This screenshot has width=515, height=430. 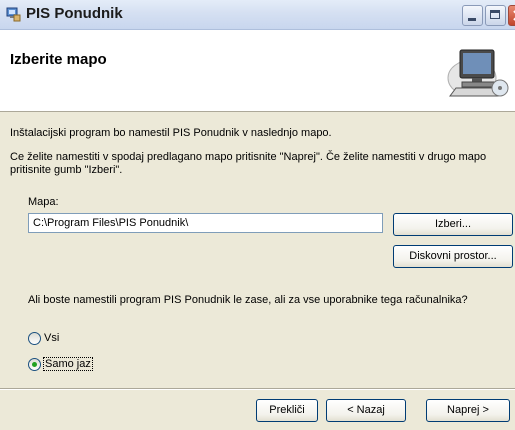 What do you see at coordinates (43, 202) in the screenshot?
I see `folder-label: Mapa:` at bounding box center [43, 202].